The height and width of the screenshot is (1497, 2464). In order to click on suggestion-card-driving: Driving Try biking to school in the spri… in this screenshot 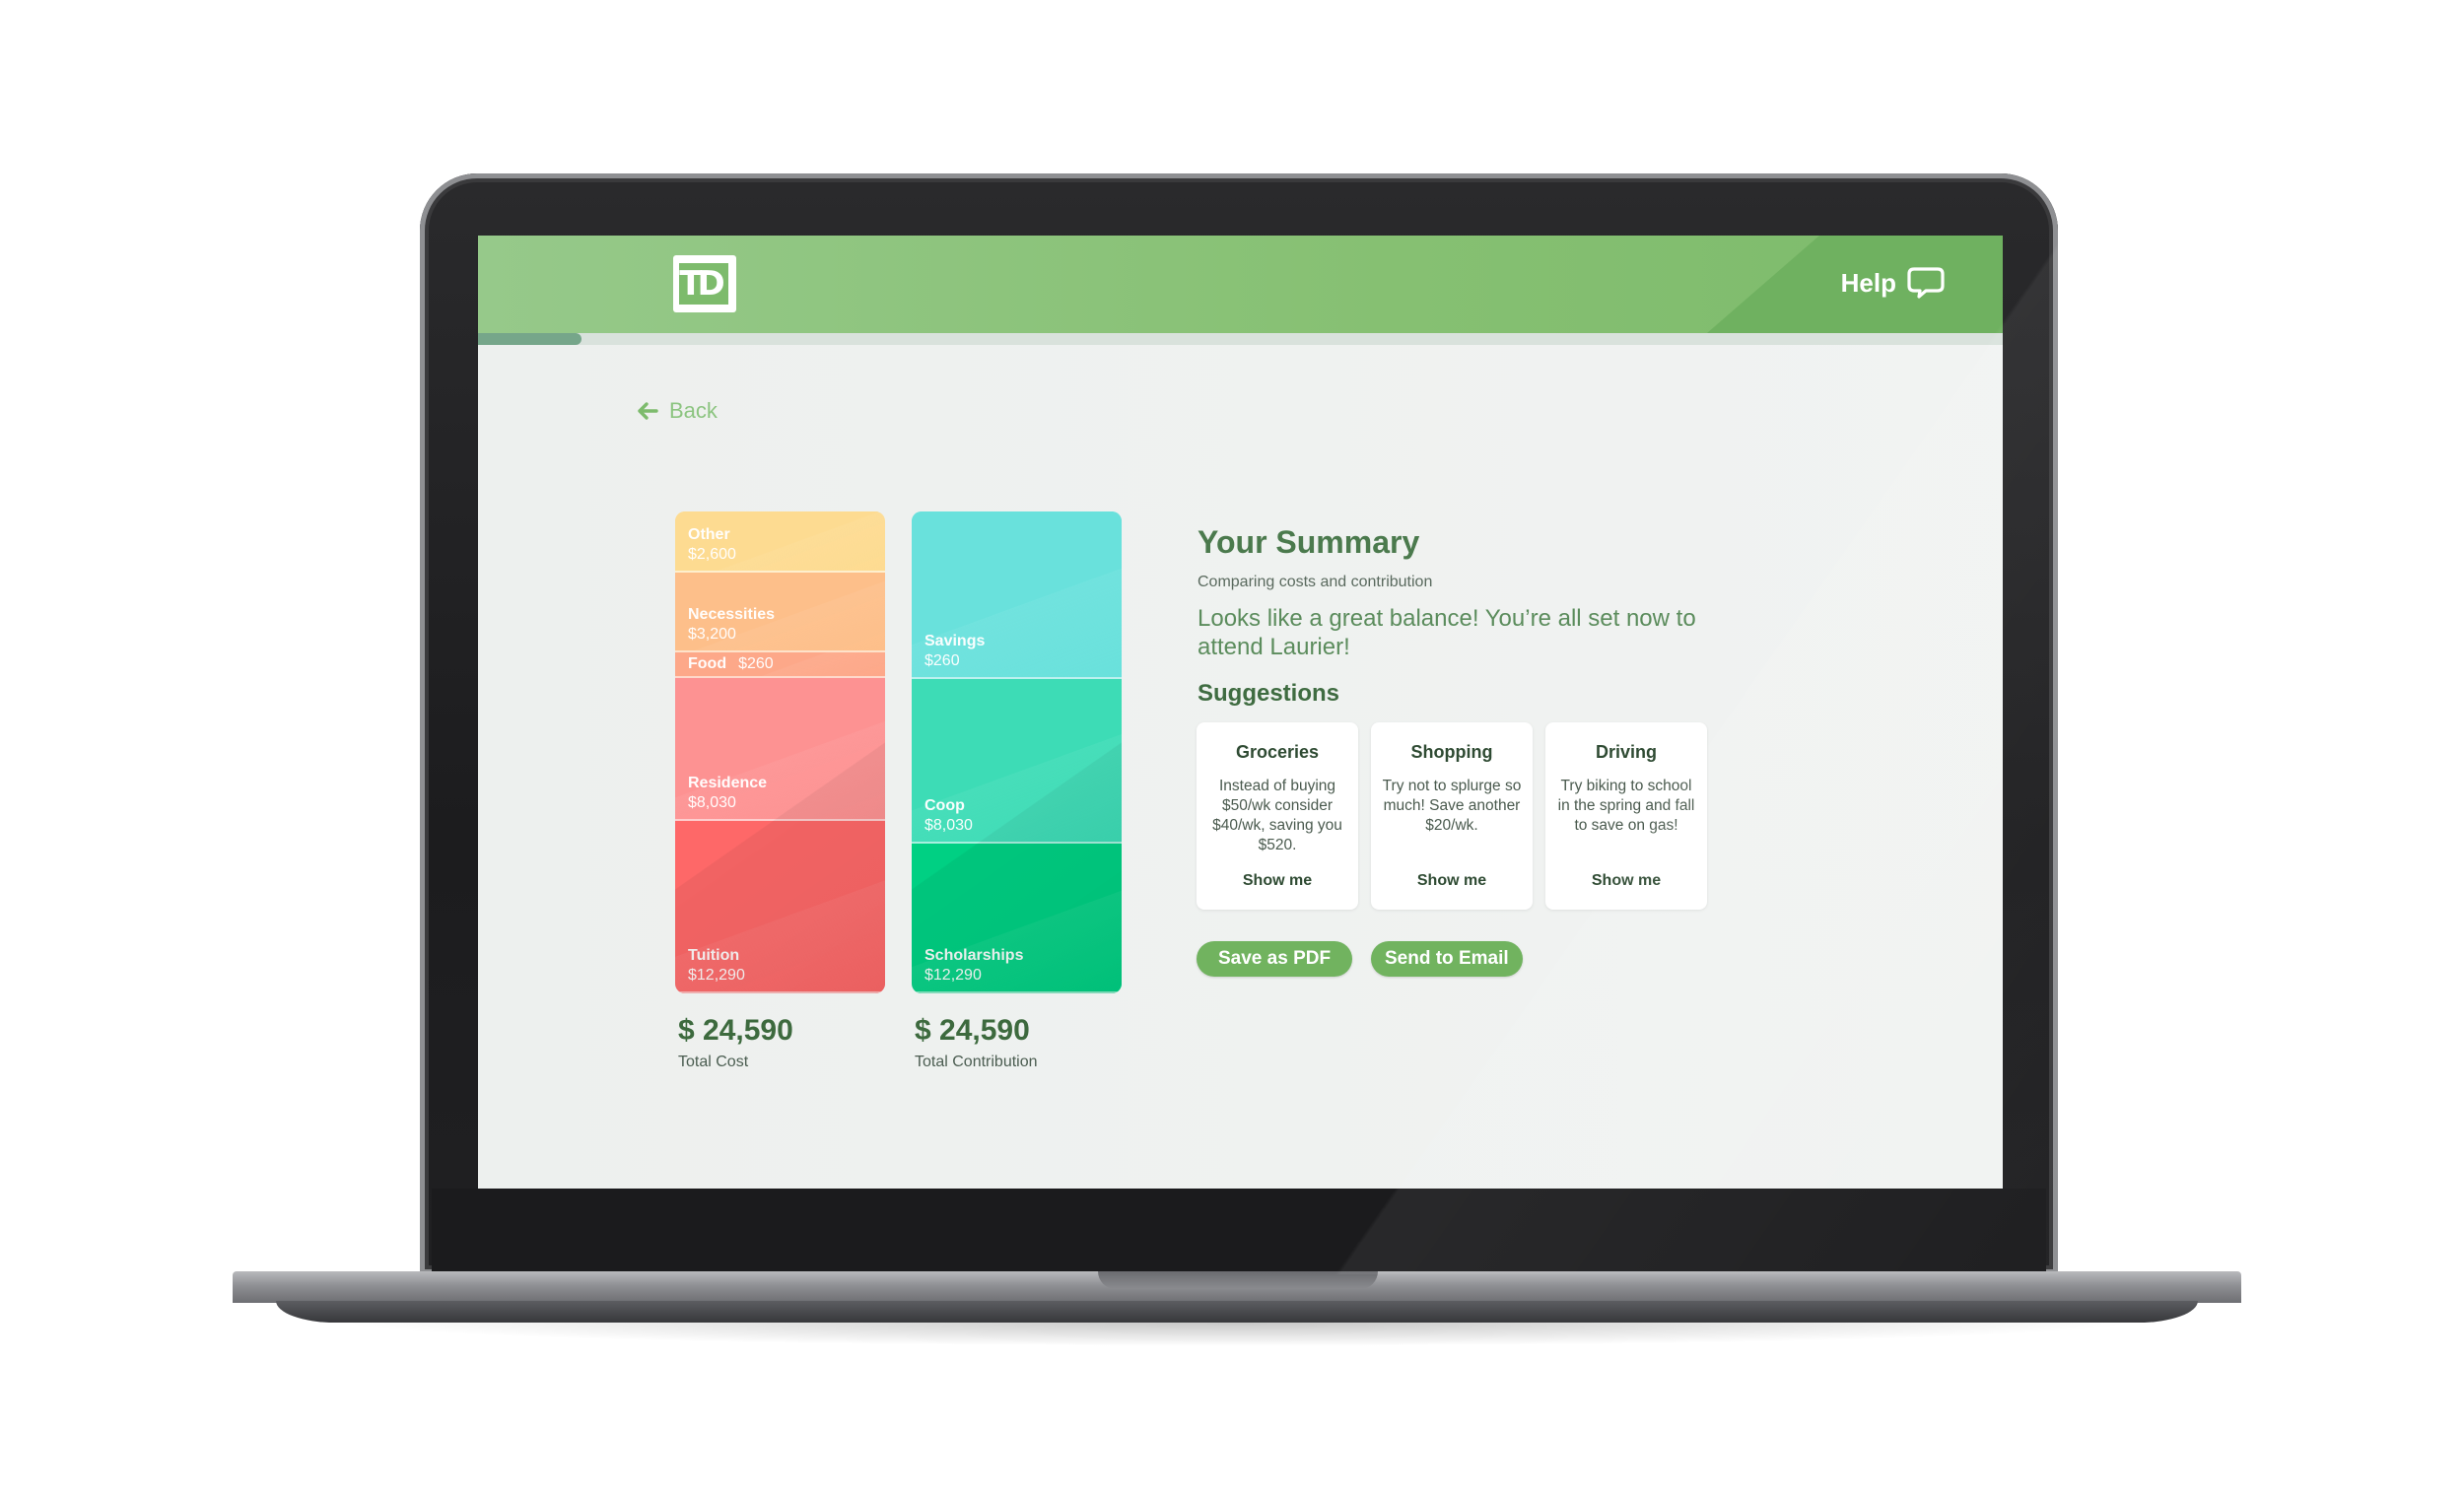, I will do `click(1626, 816)`.